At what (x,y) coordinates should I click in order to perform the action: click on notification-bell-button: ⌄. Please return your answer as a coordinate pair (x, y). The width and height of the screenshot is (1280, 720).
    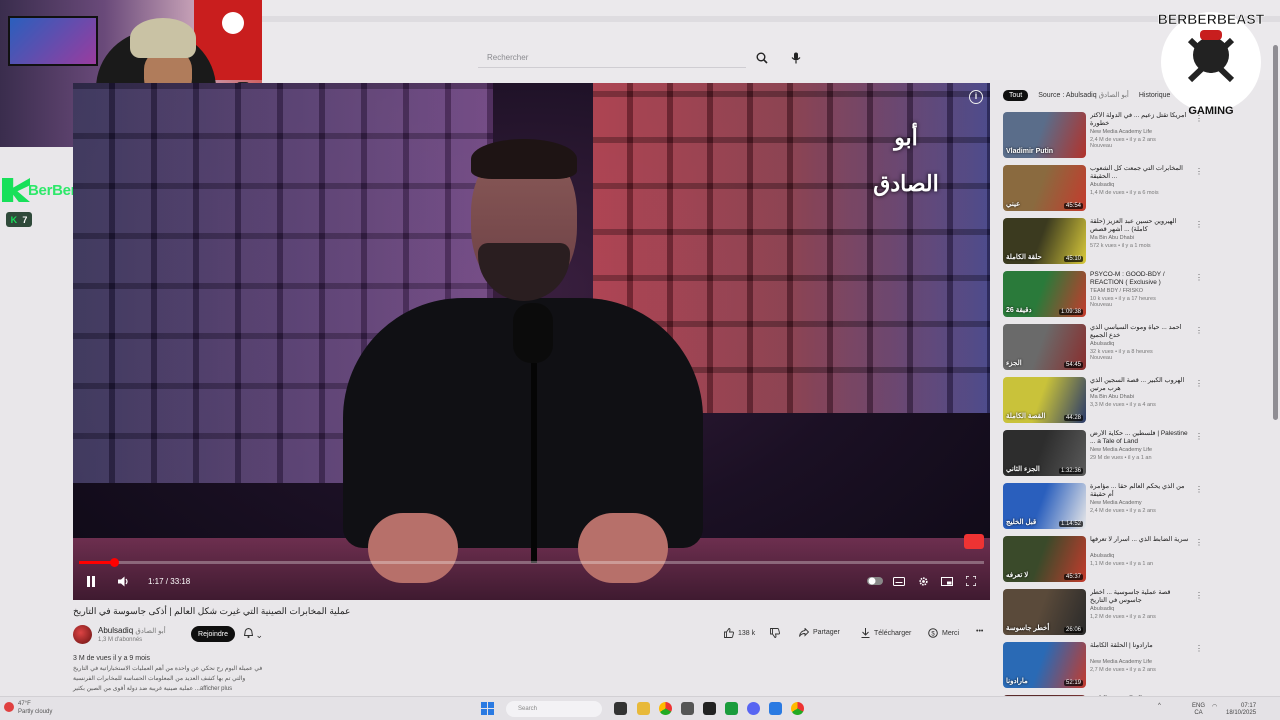
    Looking at the image, I should click on (253, 634).